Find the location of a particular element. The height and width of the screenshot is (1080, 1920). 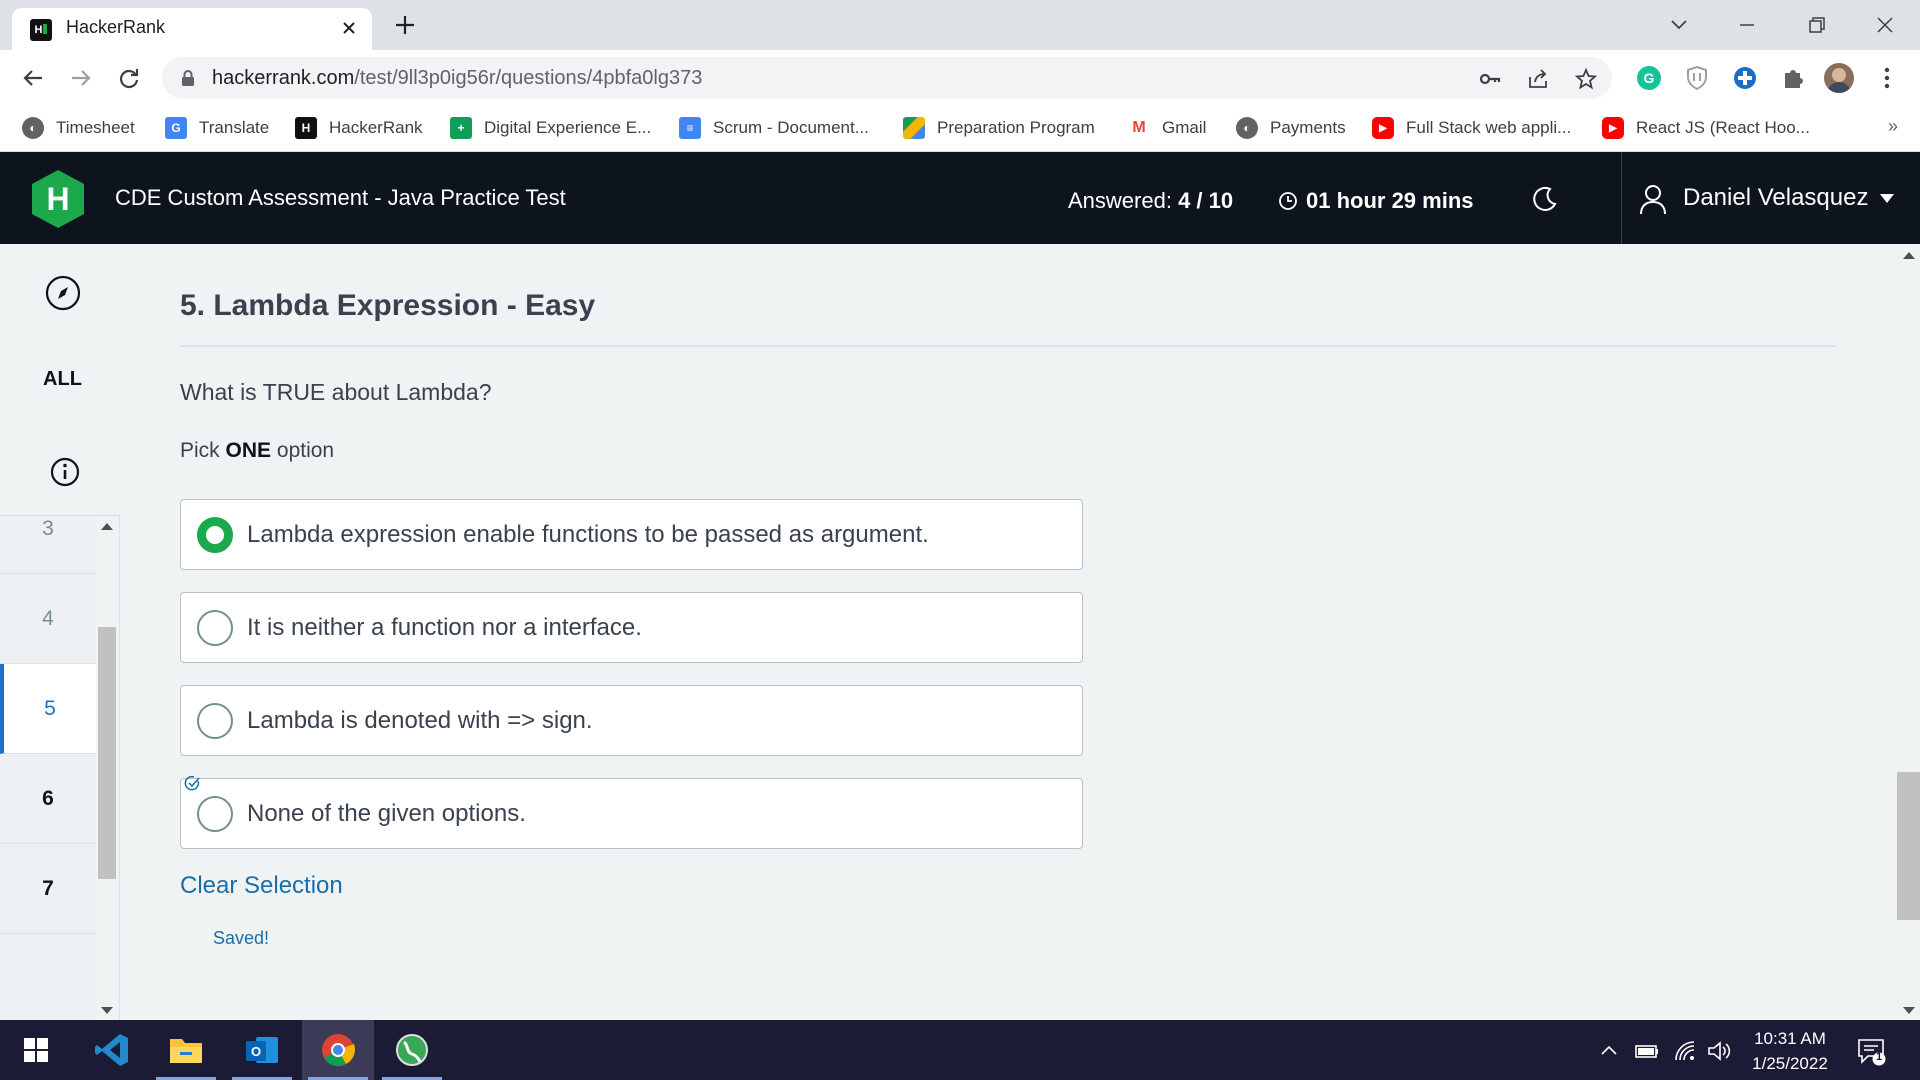

close-tab-icon is located at coordinates (349, 28).